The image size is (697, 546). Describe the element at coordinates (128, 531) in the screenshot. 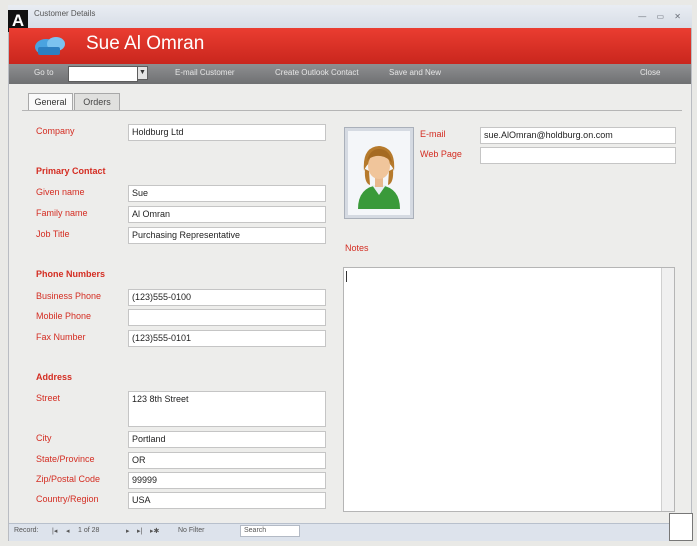

I see `next-record-button: ▸` at that location.